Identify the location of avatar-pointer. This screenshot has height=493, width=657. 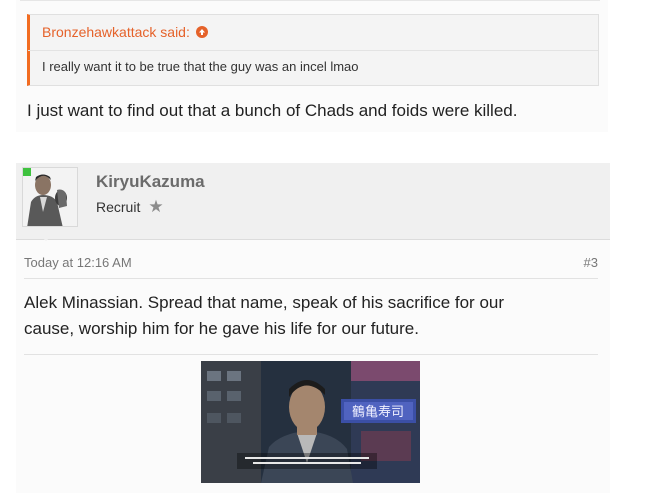
(46, 237).